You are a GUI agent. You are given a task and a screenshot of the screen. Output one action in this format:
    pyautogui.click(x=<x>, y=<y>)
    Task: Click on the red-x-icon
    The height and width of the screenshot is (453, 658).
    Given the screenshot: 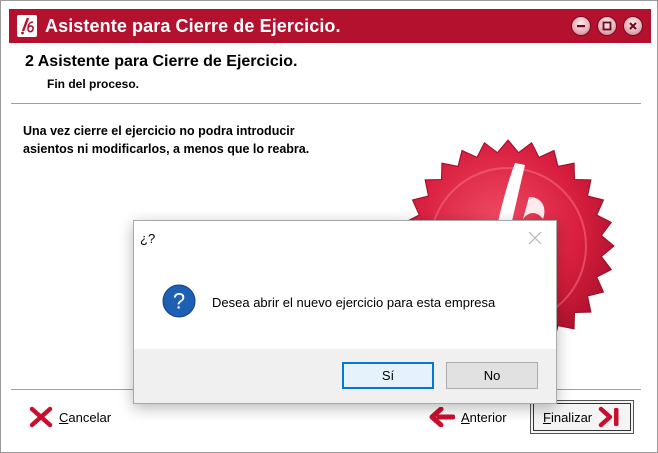 What is the action you would take?
    pyautogui.click(x=41, y=417)
    